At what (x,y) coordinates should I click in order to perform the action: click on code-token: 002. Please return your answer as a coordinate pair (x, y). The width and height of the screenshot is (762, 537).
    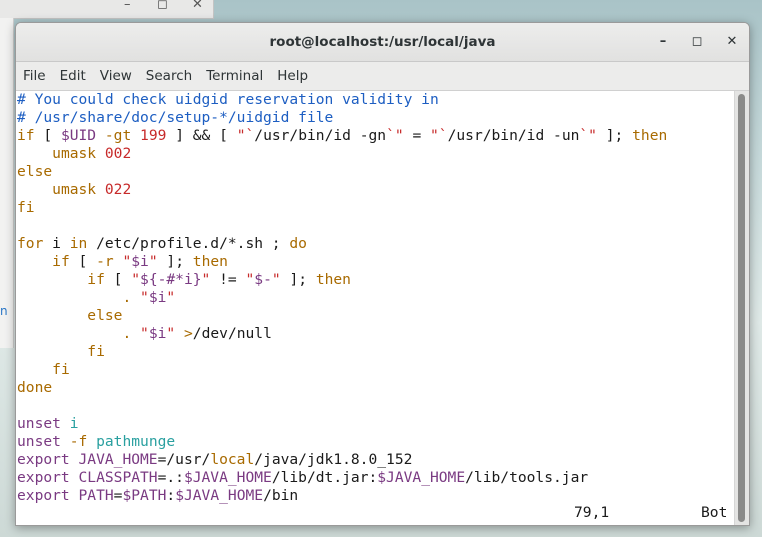
    Looking at the image, I should click on (118, 153).